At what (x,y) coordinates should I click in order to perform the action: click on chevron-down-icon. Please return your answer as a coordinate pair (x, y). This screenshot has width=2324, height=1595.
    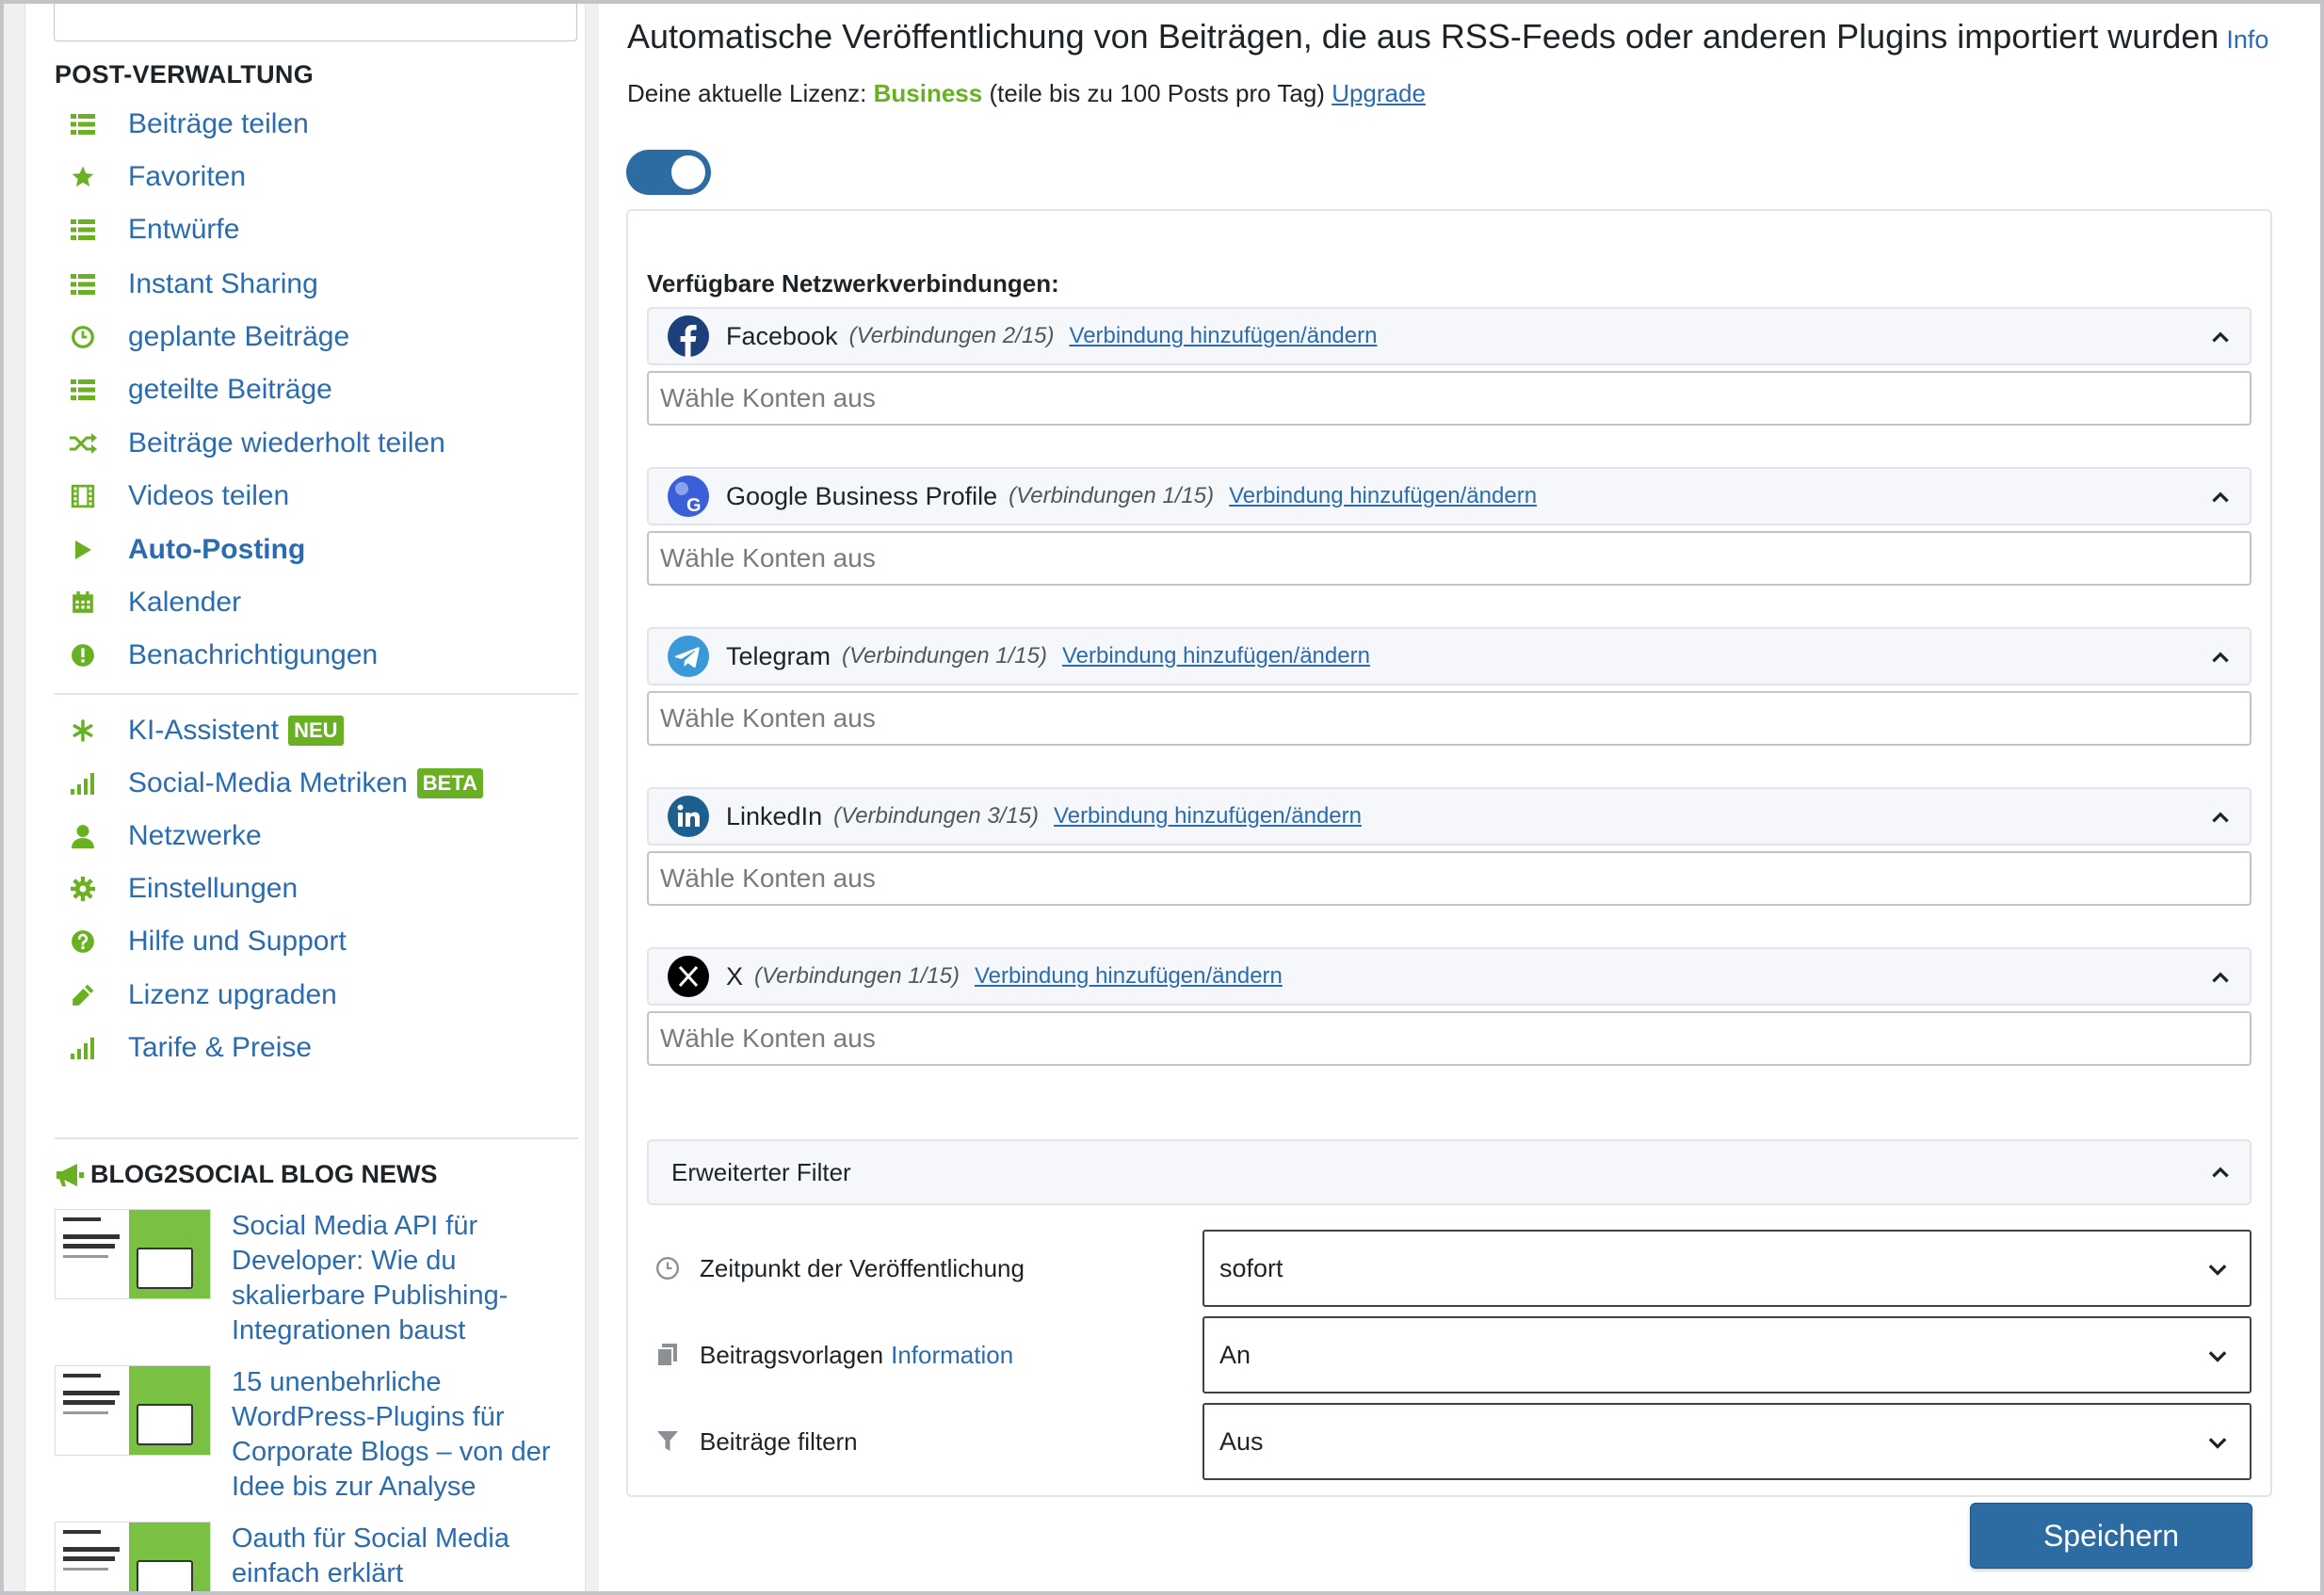
    Looking at the image, I should click on (2217, 1357).